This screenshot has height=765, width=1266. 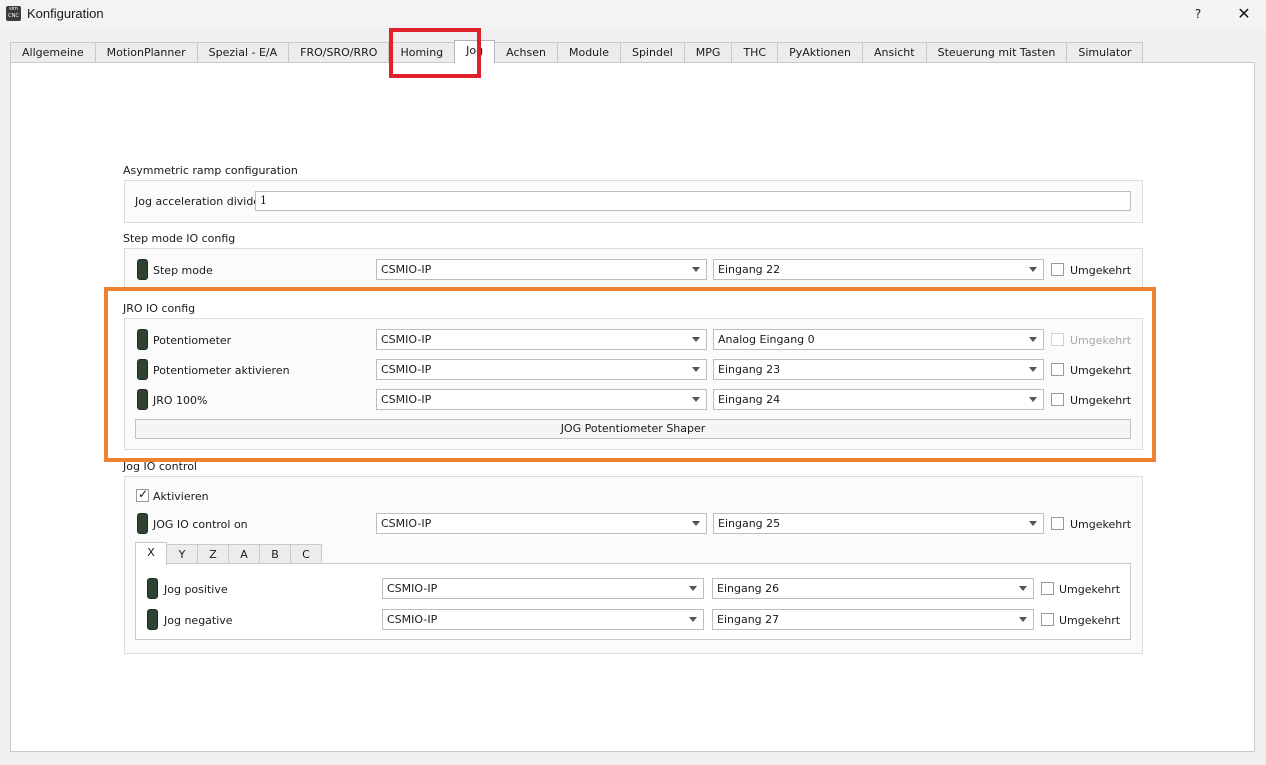 I want to click on close-button: ✕, so click(x=1244, y=14).